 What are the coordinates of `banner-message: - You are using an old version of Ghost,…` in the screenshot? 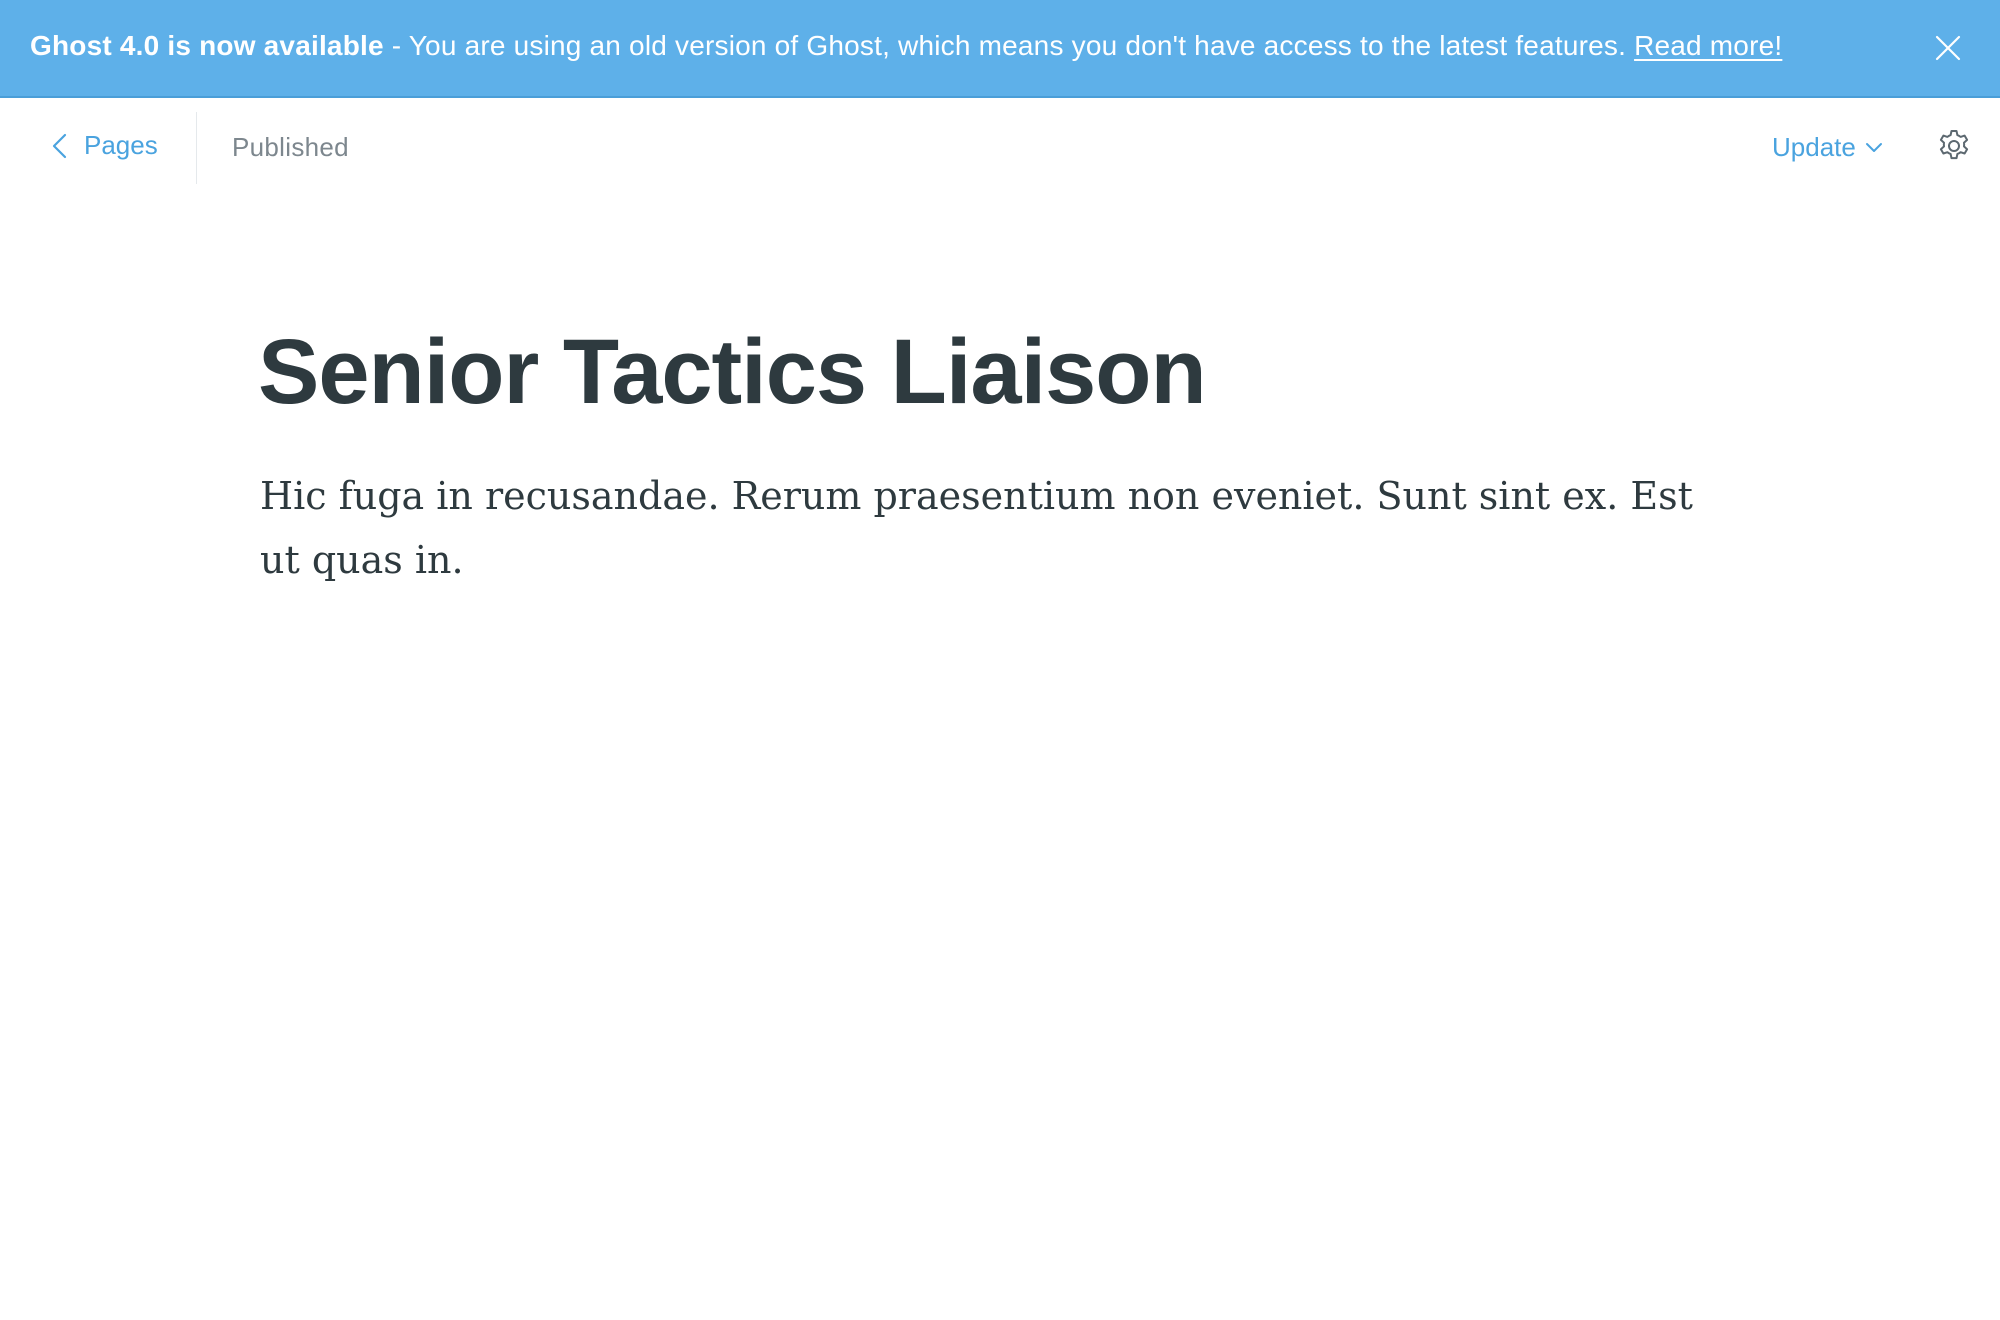 It's located at (1009, 45).